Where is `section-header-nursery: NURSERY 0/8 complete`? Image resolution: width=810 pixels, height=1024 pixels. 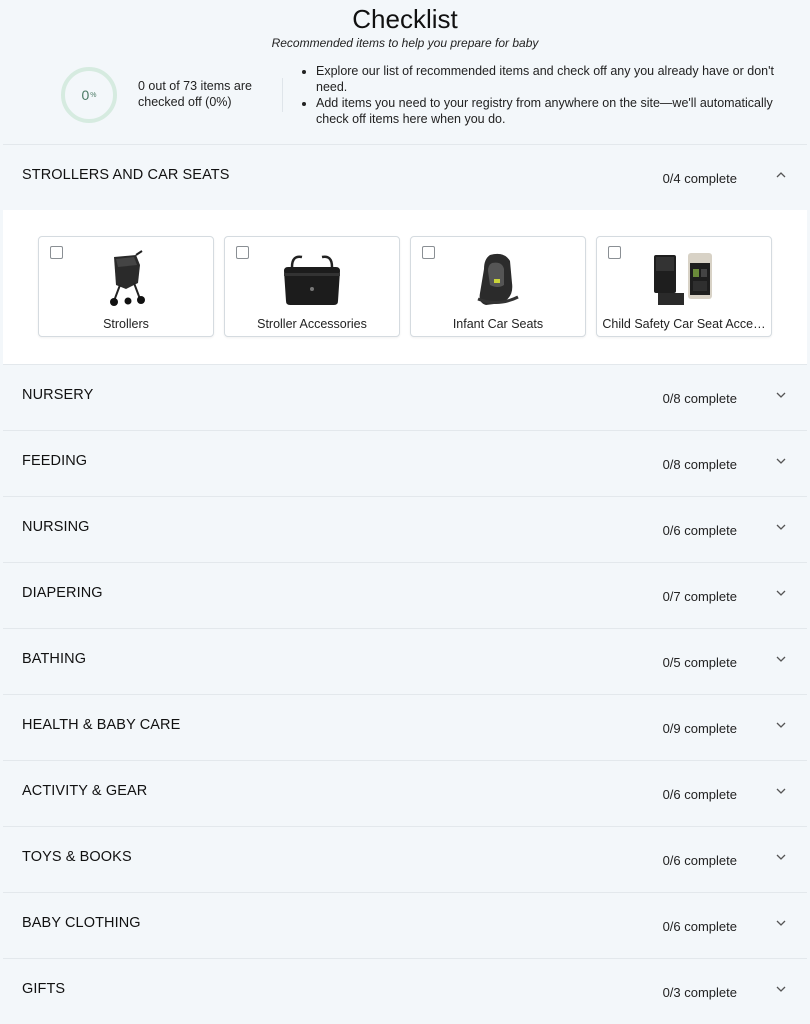
section-header-nursery: NURSERY 0/8 complete is located at coordinates (405, 397).